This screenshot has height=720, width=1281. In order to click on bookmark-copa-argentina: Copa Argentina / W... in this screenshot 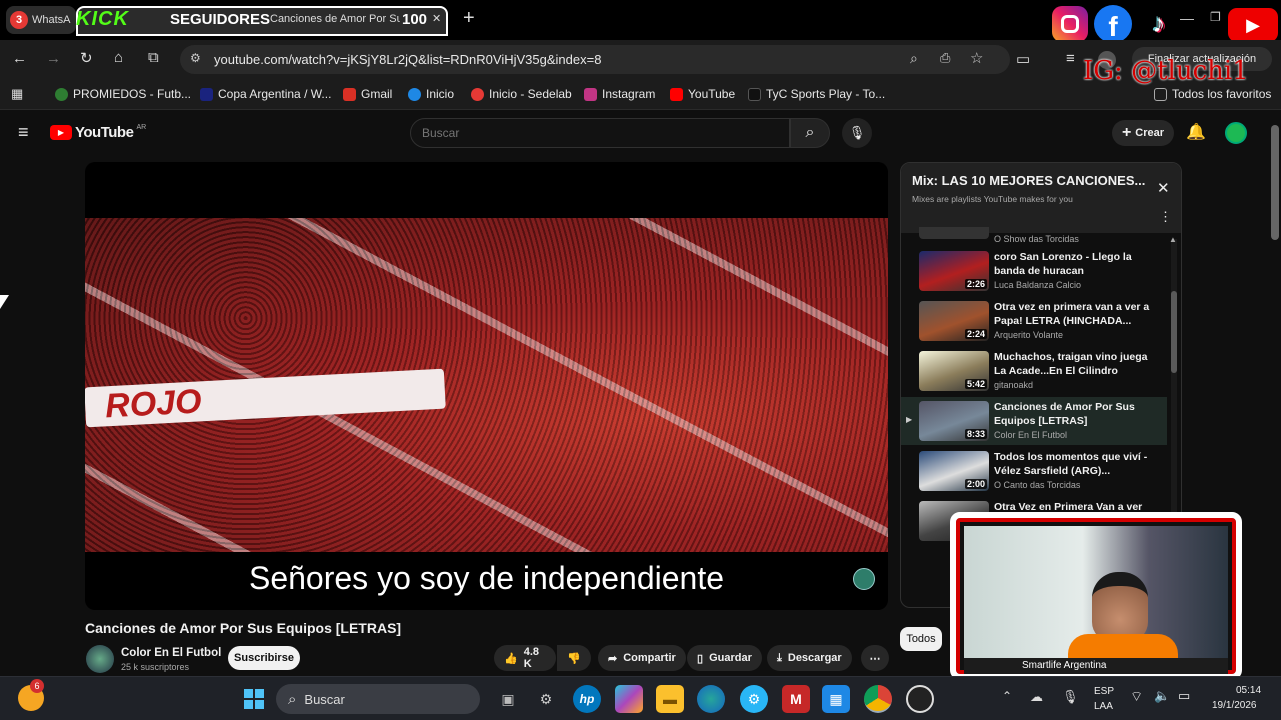, I will do `click(265, 94)`.